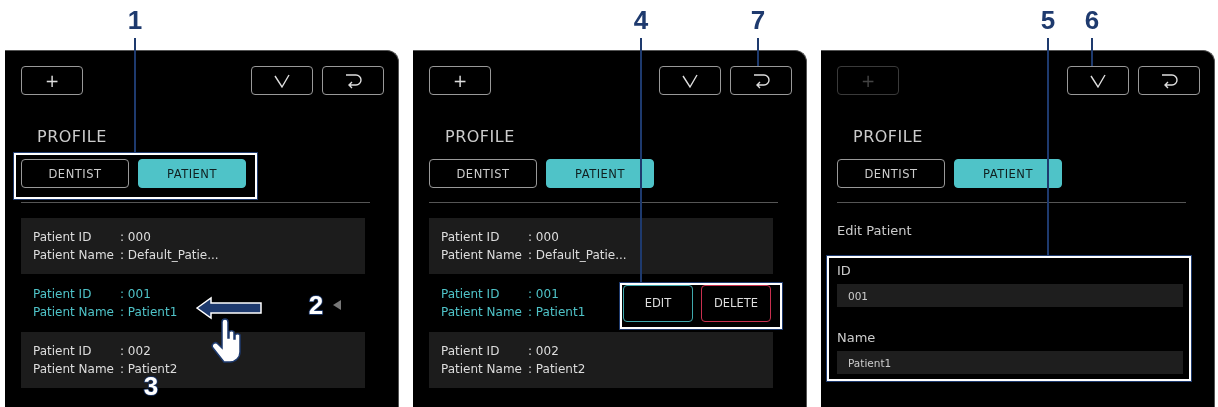 The image size is (1218, 407). I want to click on patient-row: Patient ID : 002 Patient Name : Patient2, so click(601, 360).